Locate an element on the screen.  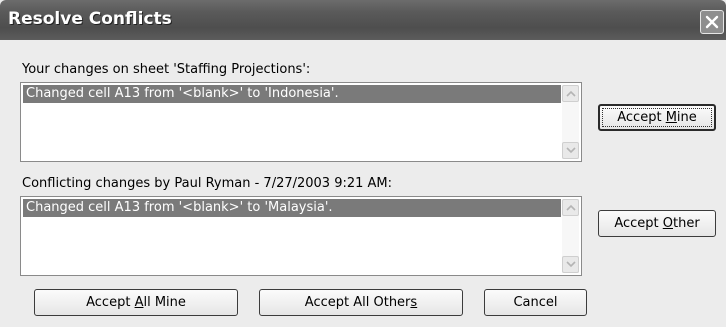
accept-other-button: Accept Other is located at coordinates (657, 223).